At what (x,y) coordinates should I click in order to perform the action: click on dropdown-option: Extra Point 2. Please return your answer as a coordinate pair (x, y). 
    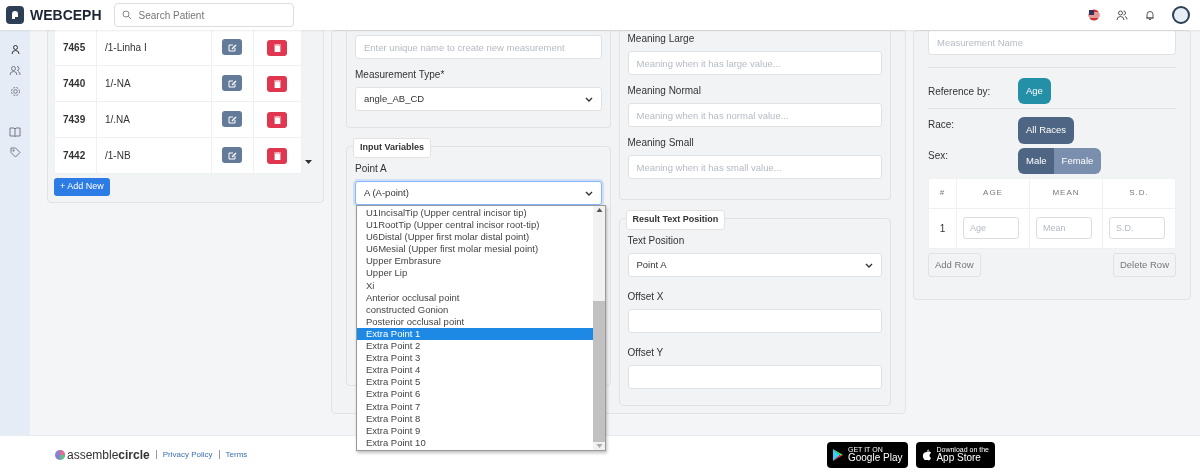
    Looking at the image, I should click on (475, 346).